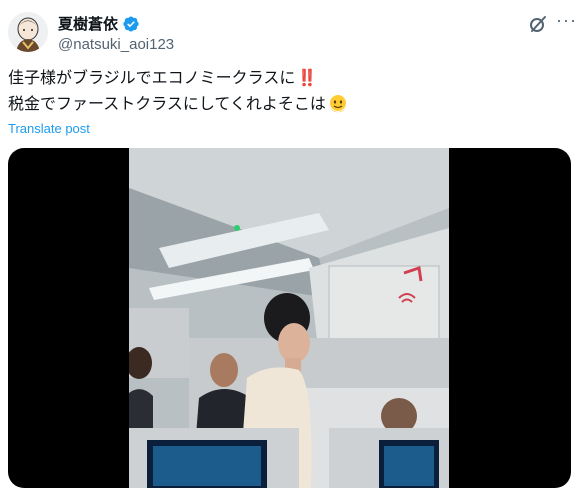 This screenshot has width=587, height=488. What do you see at coordinates (152, 77) in the screenshot?
I see `post-line-1: 佳子様がブラジルでエコノミークラスに` at bounding box center [152, 77].